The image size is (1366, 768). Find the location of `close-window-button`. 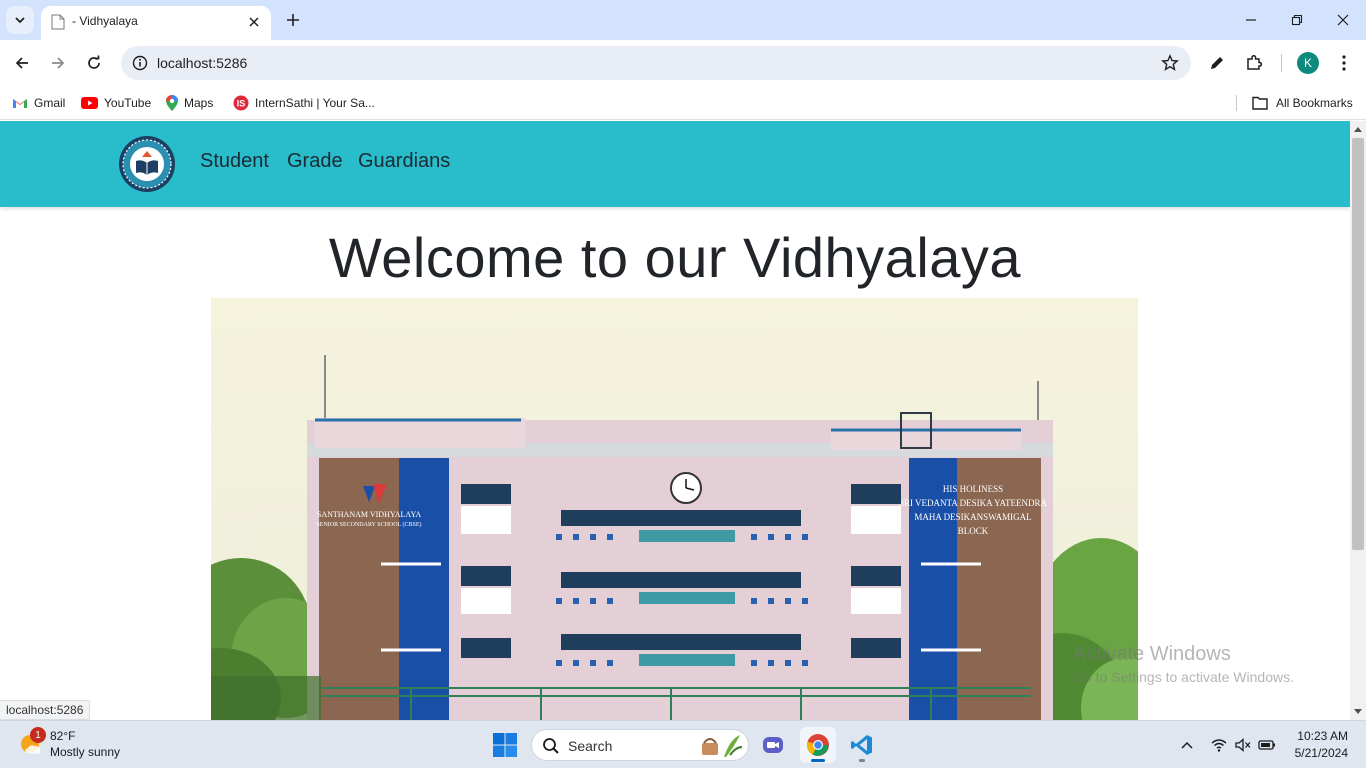

close-window-button is located at coordinates (1343, 20).